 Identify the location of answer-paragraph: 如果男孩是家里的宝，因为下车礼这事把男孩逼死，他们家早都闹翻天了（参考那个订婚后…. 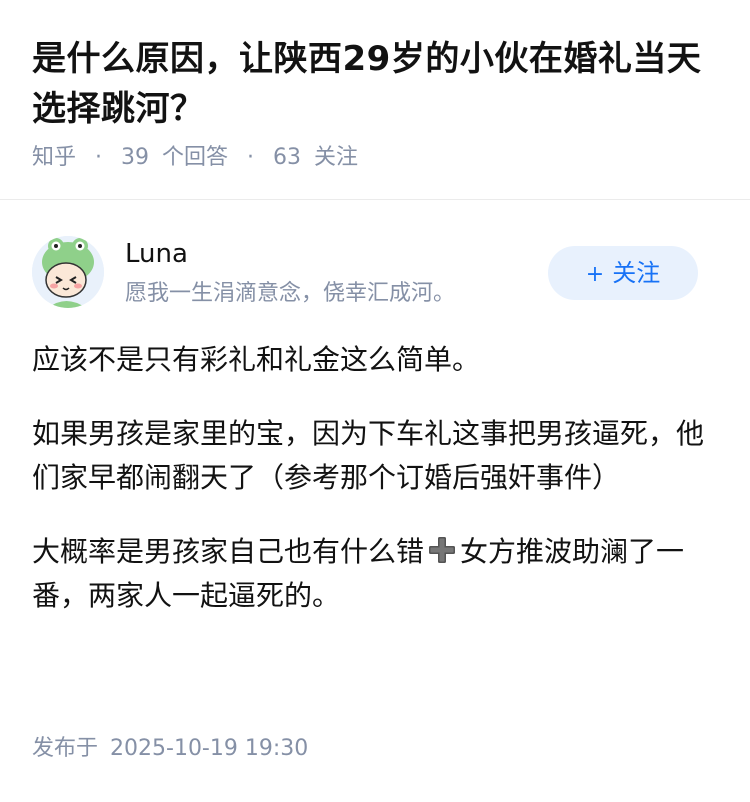
(368, 455).